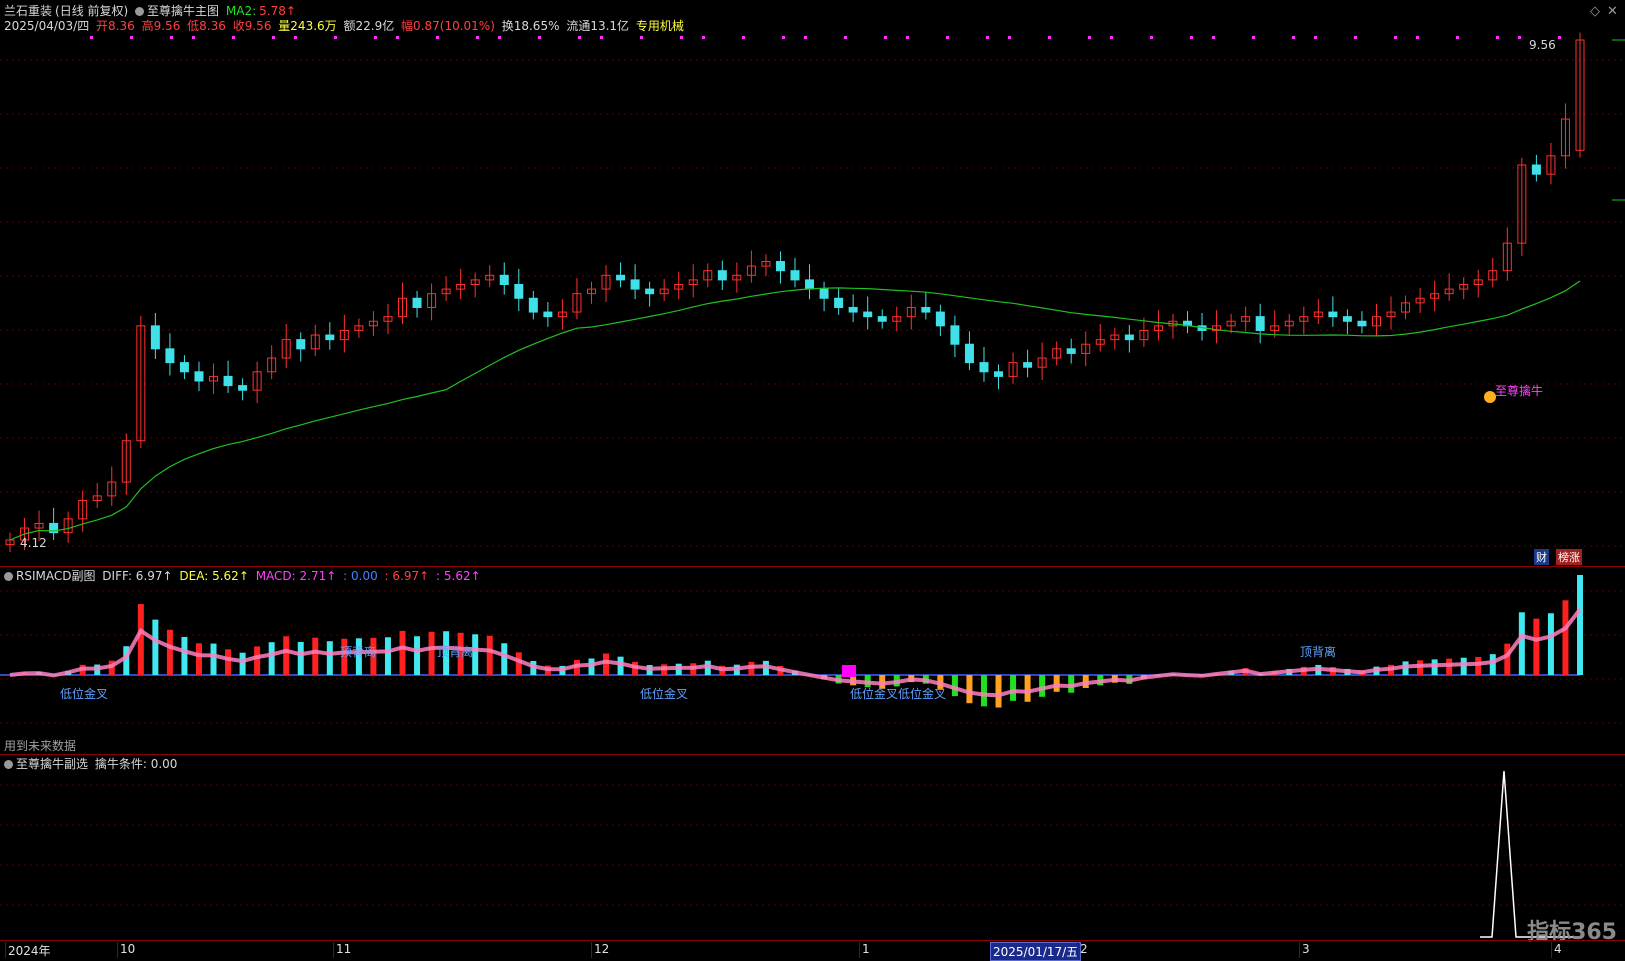 This screenshot has height=961, width=1625. Describe the element at coordinates (33, 543) in the screenshot. I see `min-price-label: 4.12` at that location.